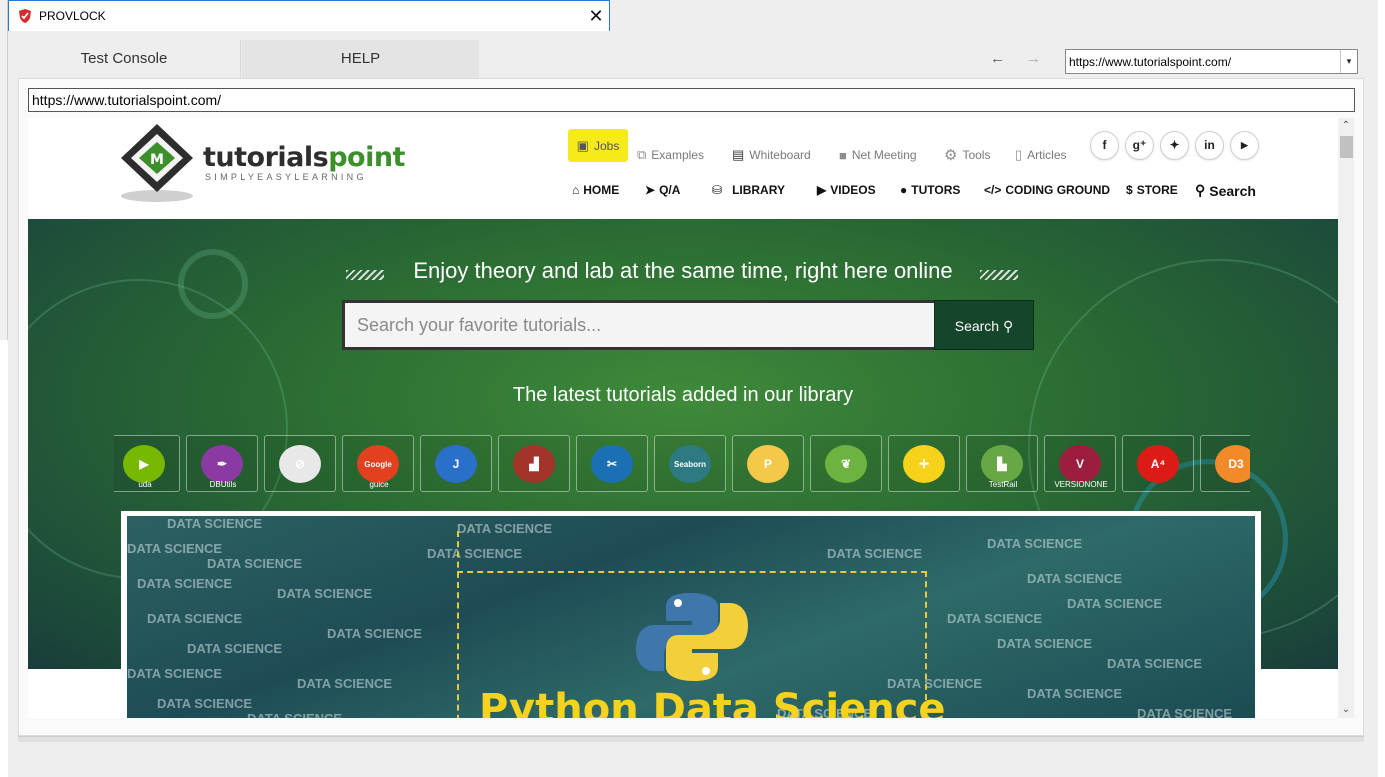 This screenshot has height=777, width=1385. What do you see at coordinates (662, 190) in the screenshot?
I see `nav-qa: ➤ Q/A` at bounding box center [662, 190].